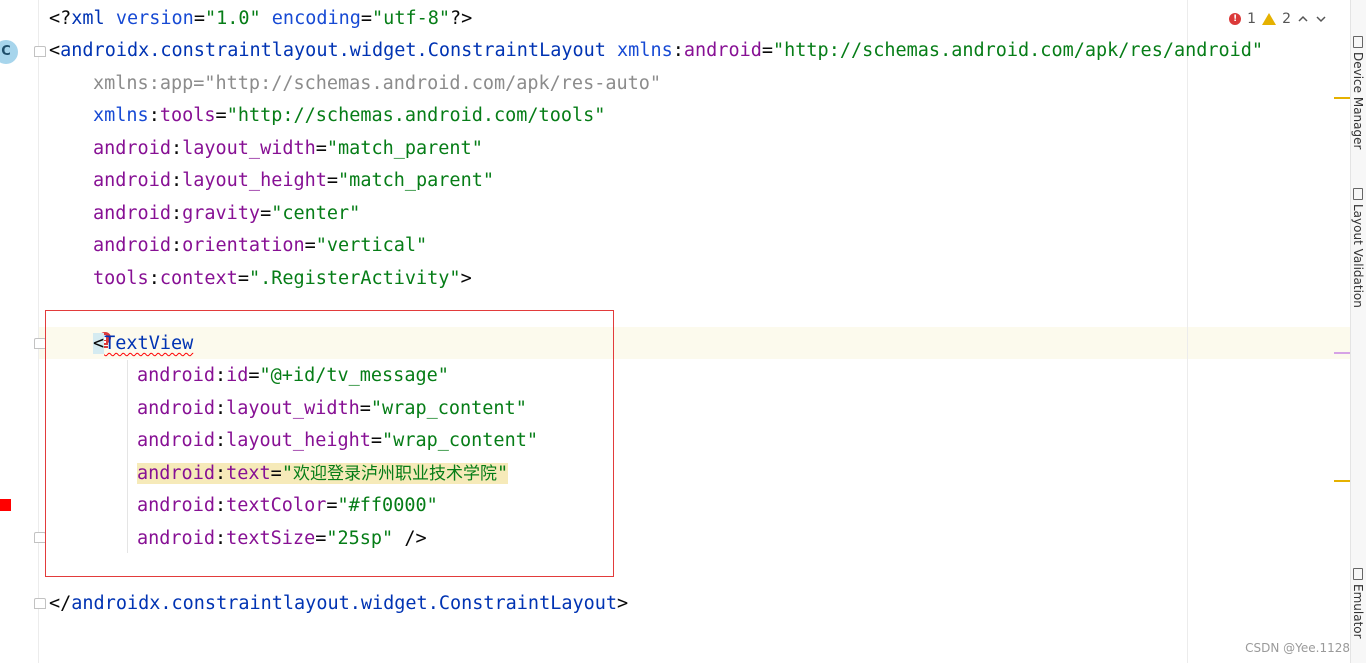 The height and width of the screenshot is (663, 1366). I want to click on token: encoding, so click(316, 18).